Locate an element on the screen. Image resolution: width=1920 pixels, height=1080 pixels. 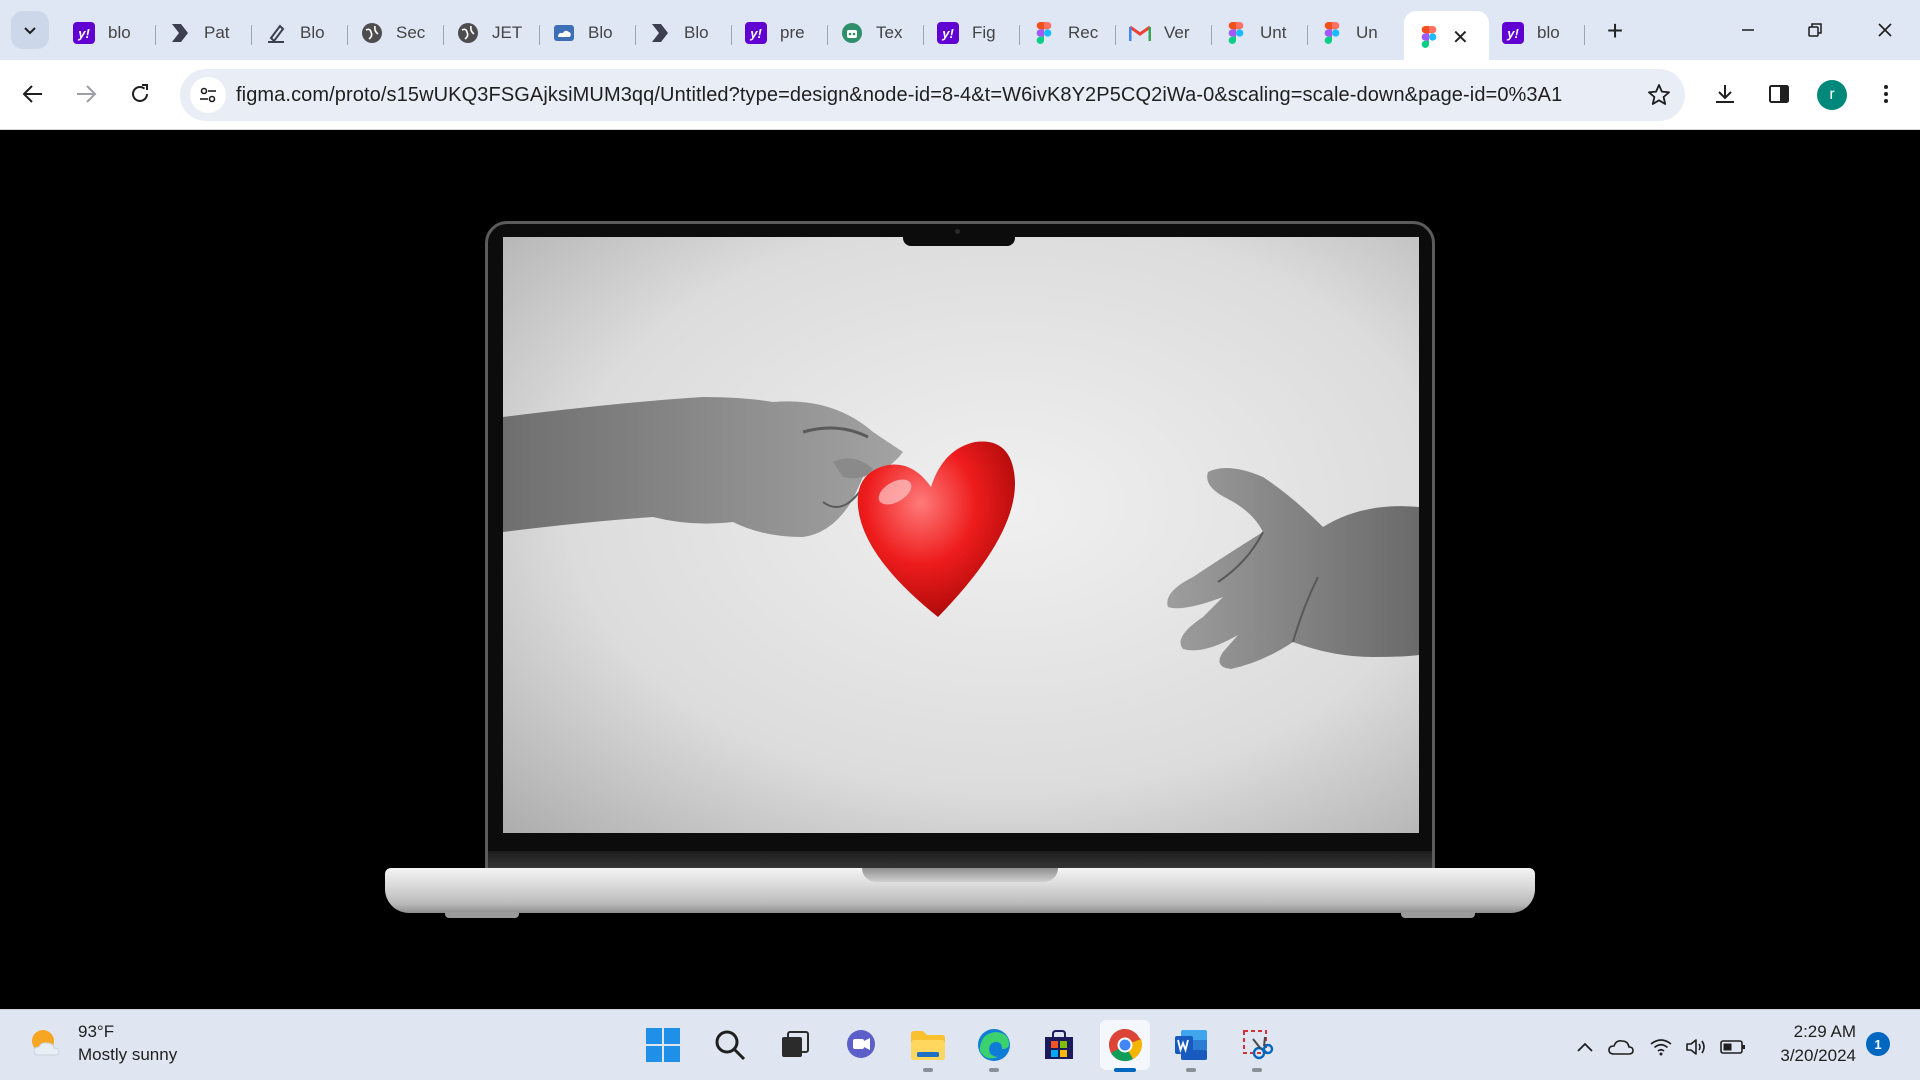
tab: Sec is located at coordinates (396, 33).